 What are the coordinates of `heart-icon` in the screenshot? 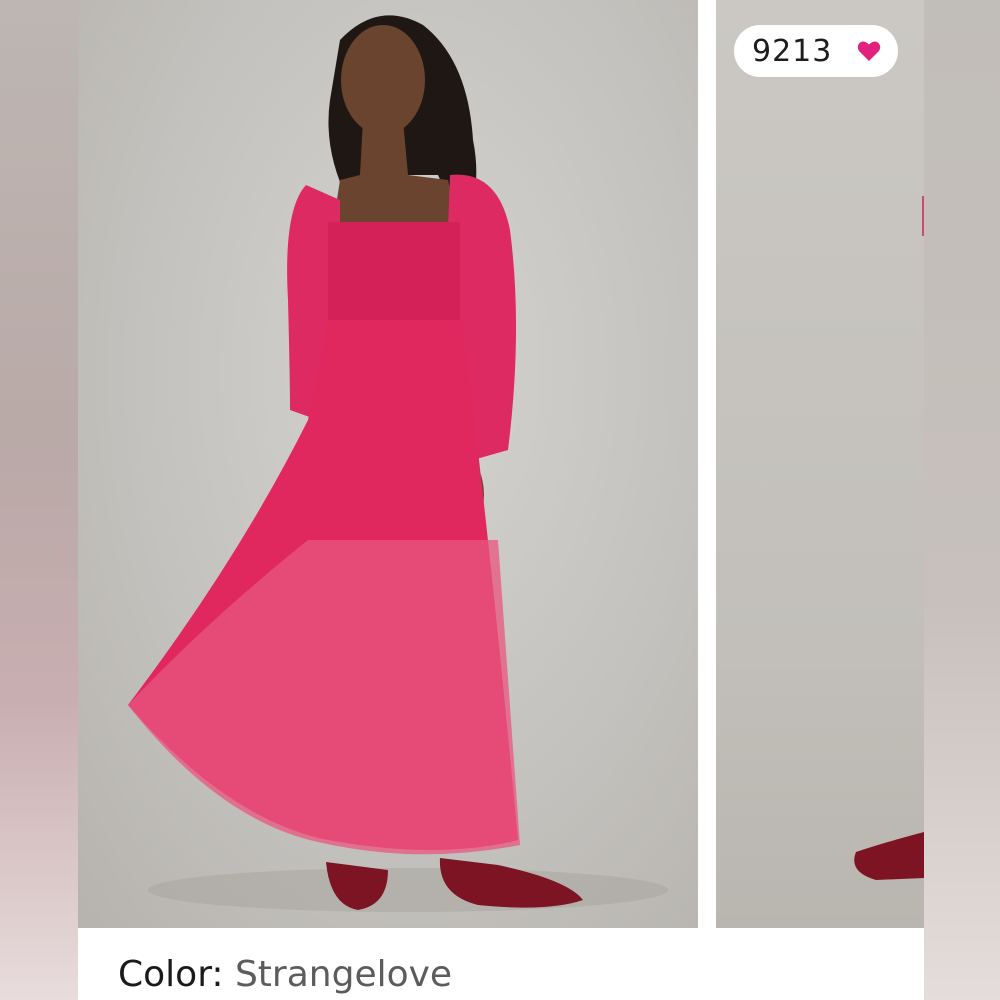 It's located at (869, 51).